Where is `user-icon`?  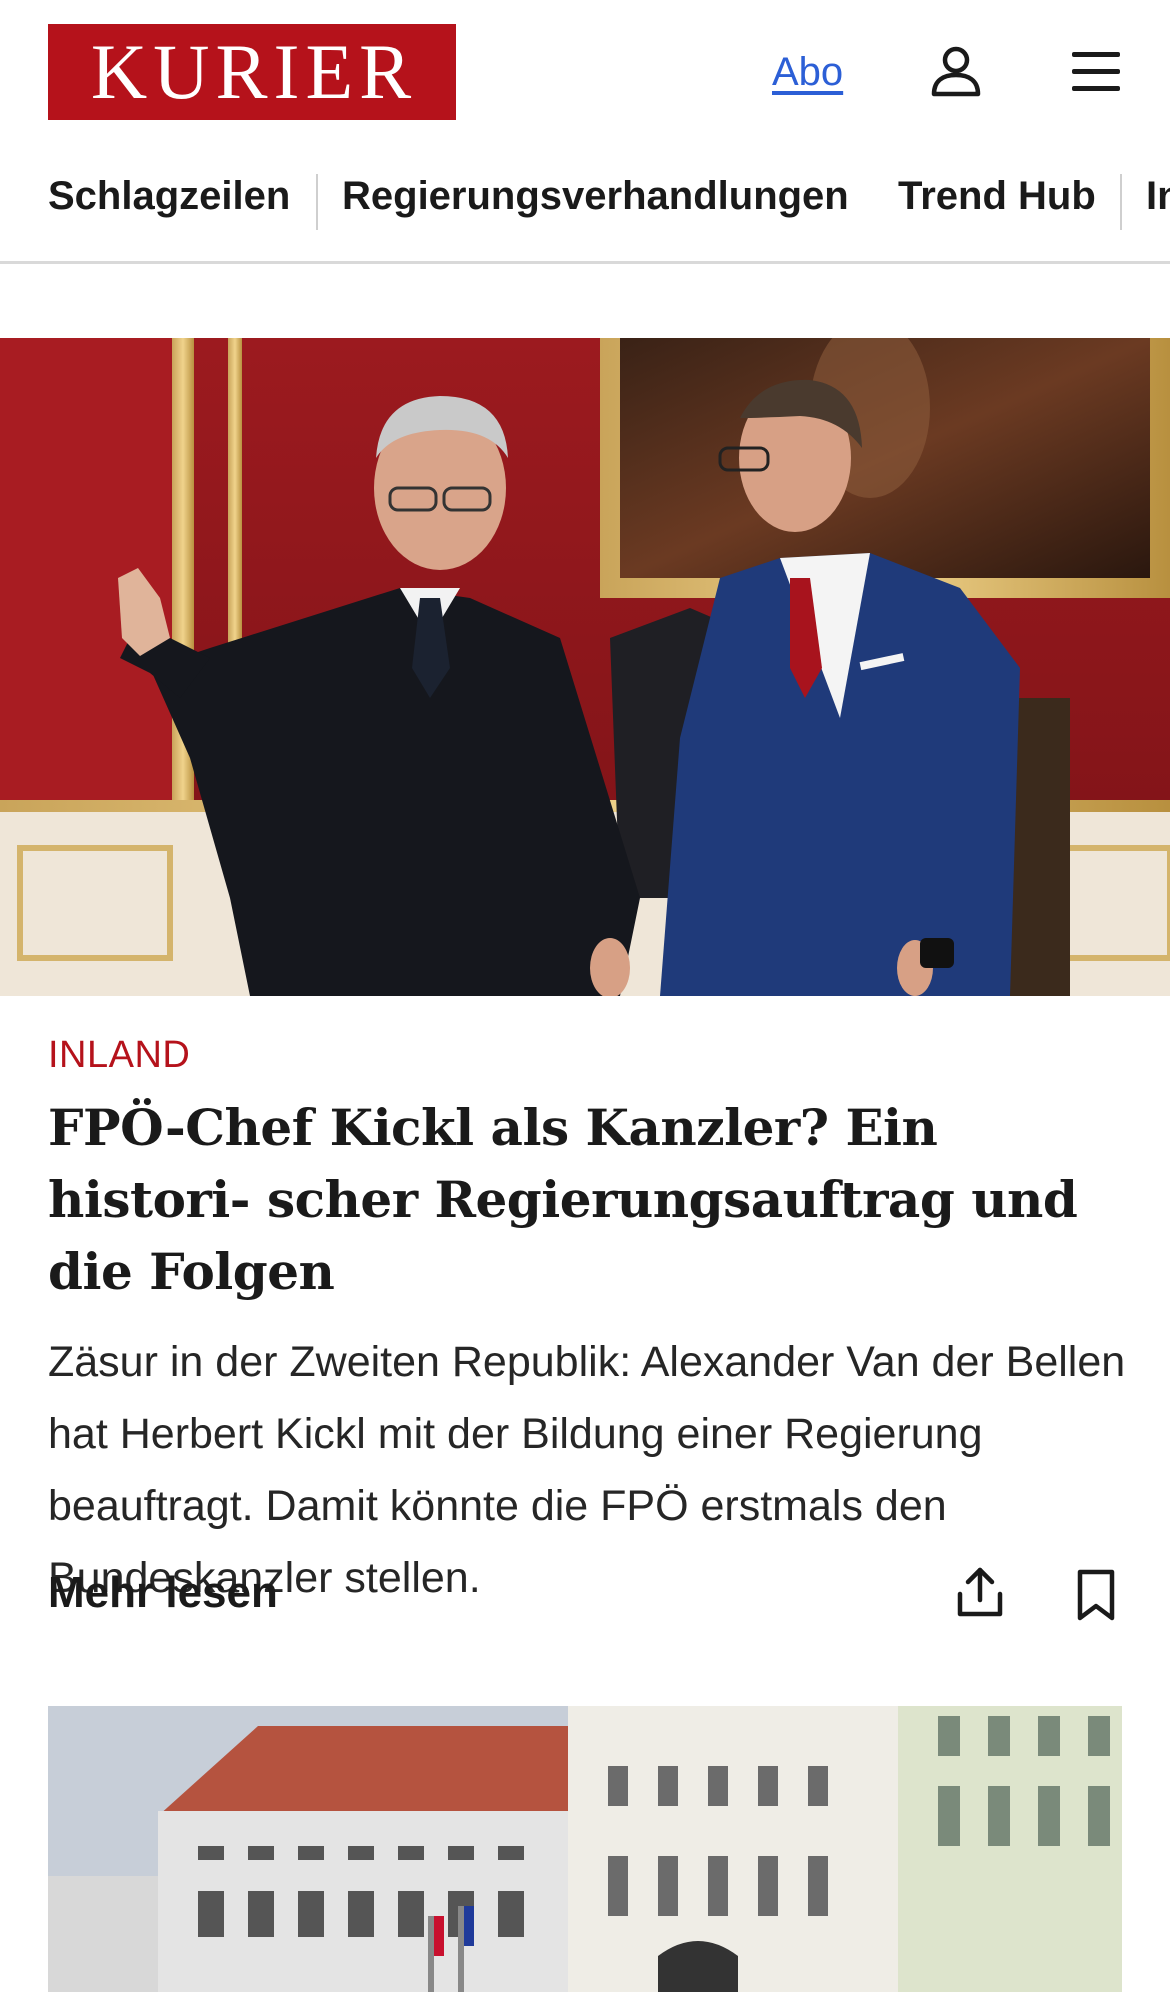
user-icon is located at coordinates (956, 71).